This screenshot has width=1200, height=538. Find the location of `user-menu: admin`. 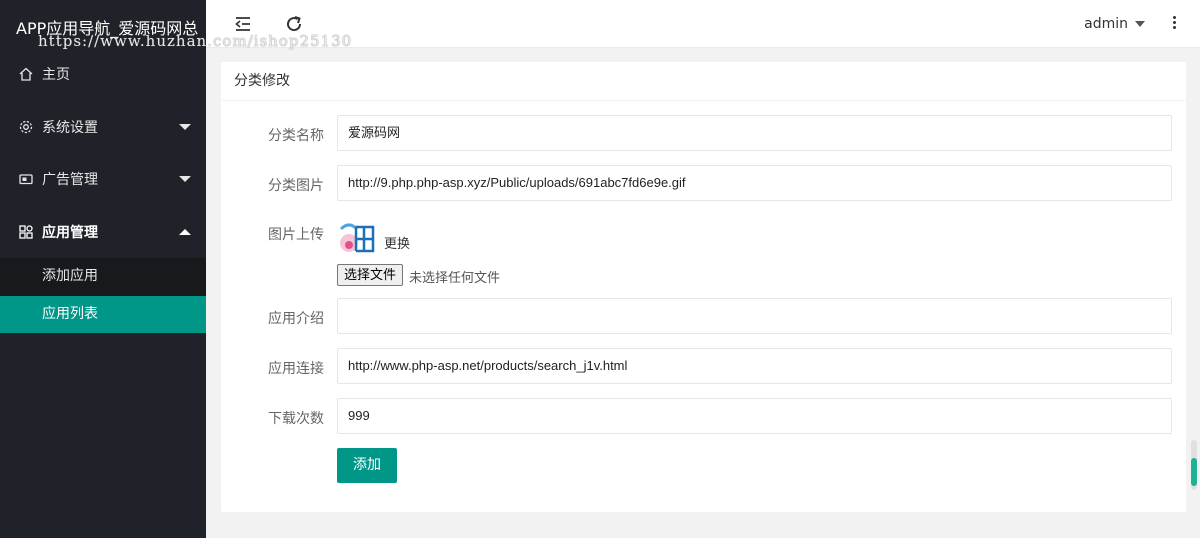

user-menu: admin is located at coordinates (1114, 24).